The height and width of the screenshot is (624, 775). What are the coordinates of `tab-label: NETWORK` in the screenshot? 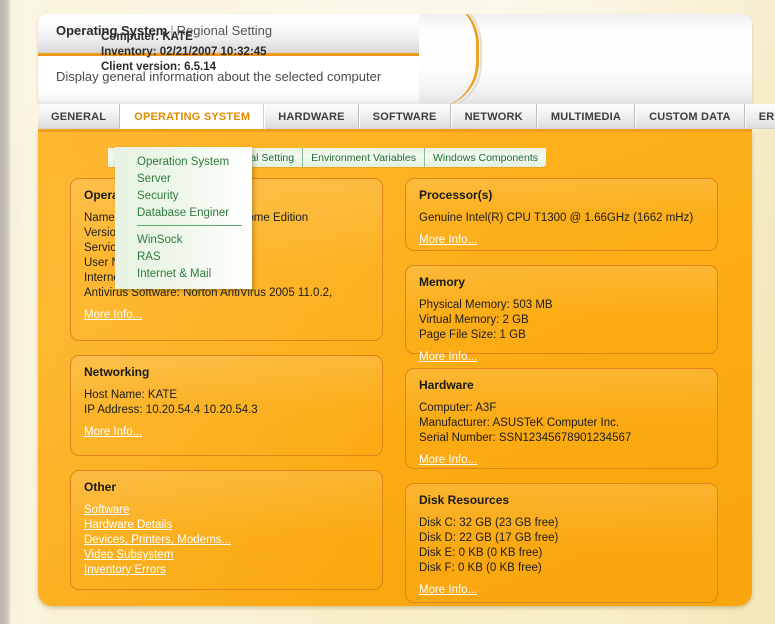 It's located at (493, 116).